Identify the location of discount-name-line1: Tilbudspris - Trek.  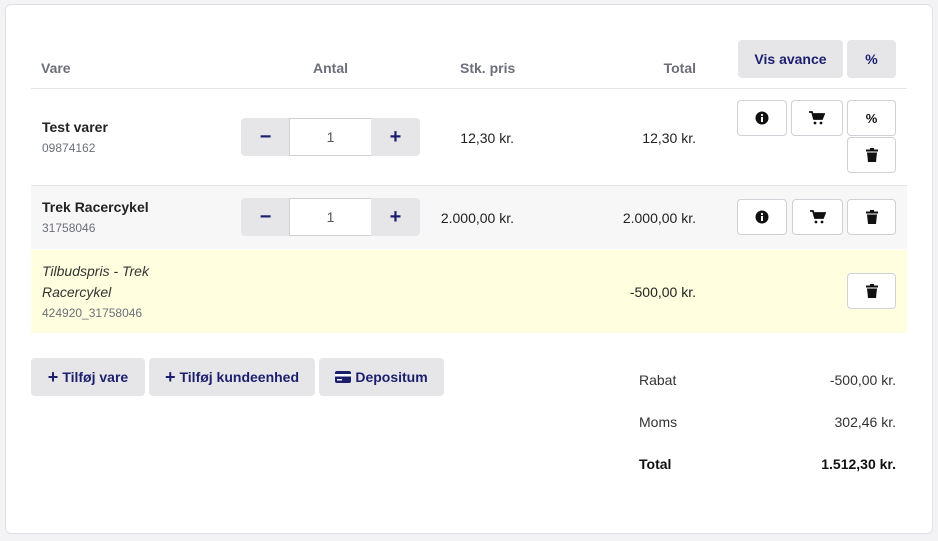
(95, 271).